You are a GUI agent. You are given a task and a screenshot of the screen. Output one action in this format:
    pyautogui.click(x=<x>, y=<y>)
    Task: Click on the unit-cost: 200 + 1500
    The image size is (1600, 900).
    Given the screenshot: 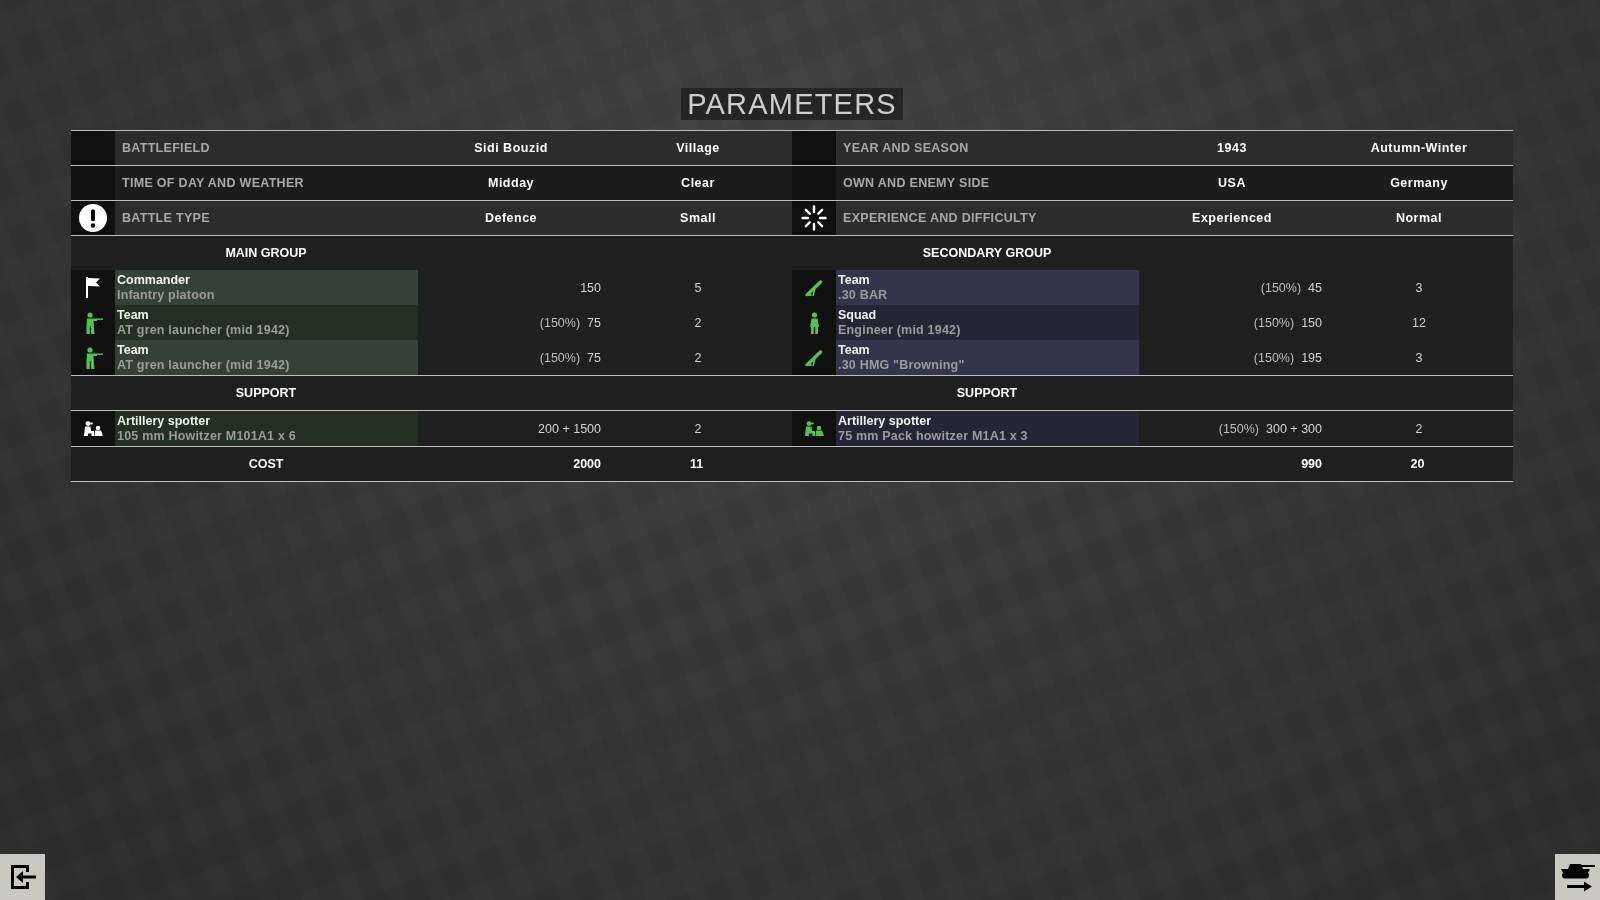 What is the action you would take?
    pyautogui.click(x=569, y=428)
    